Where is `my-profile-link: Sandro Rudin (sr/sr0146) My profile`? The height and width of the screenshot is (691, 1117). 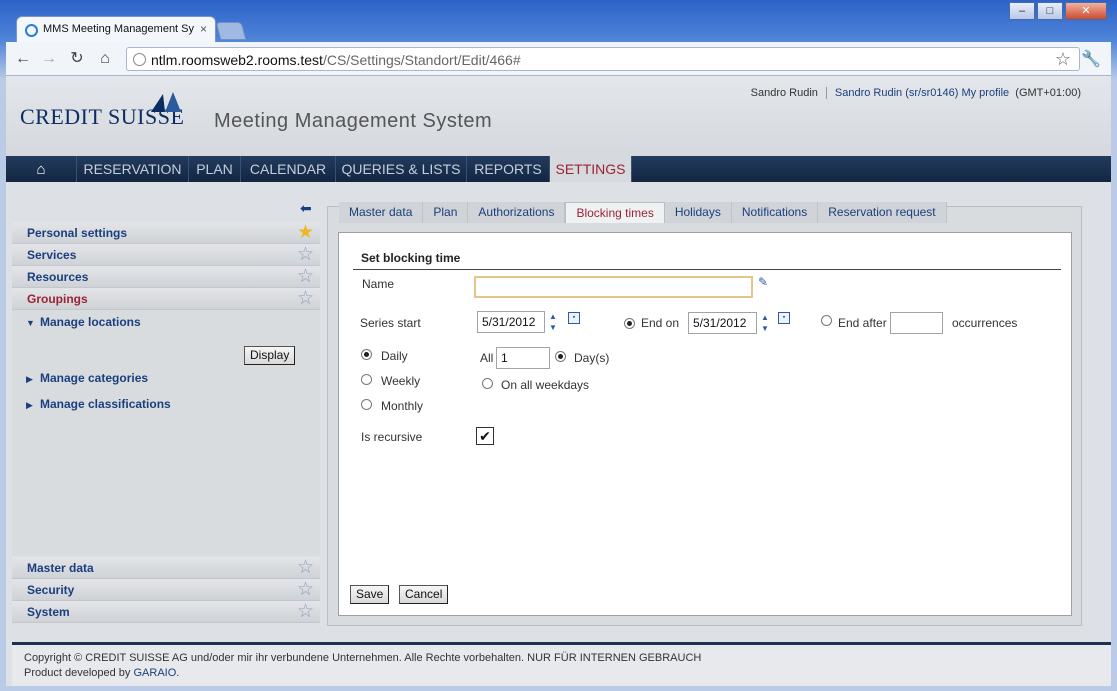
my-profile-link: Sandro Rudin (sr/sr0146) My profile is located at coordinates (922, 93).